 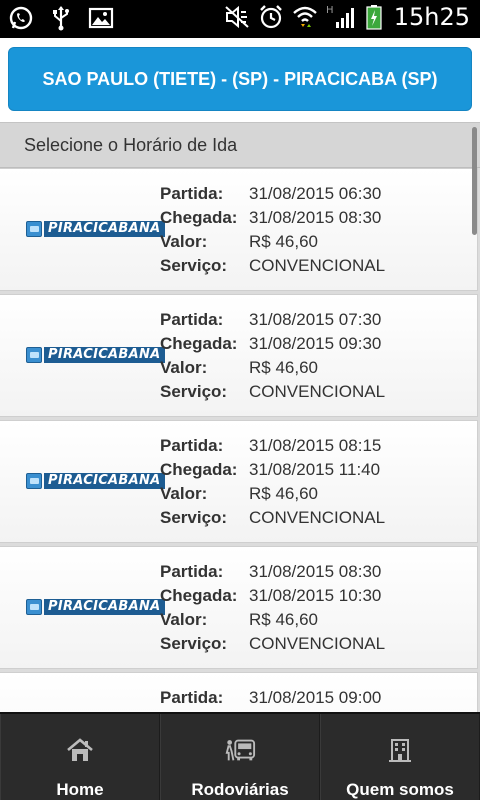 I want to click on clock: 15h25, so click(x=431, y=17).